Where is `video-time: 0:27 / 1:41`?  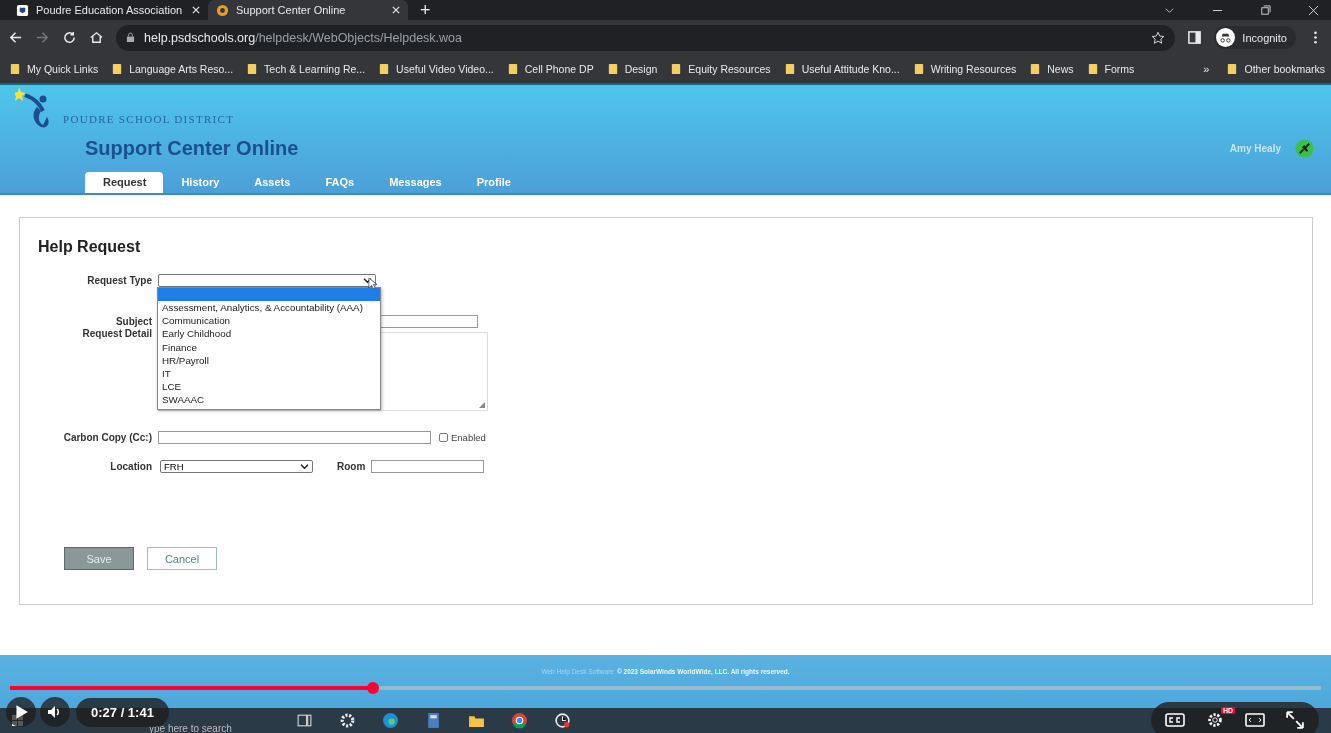
video-time: 0:27 / 1:41 is located at coordinates (122, 712).